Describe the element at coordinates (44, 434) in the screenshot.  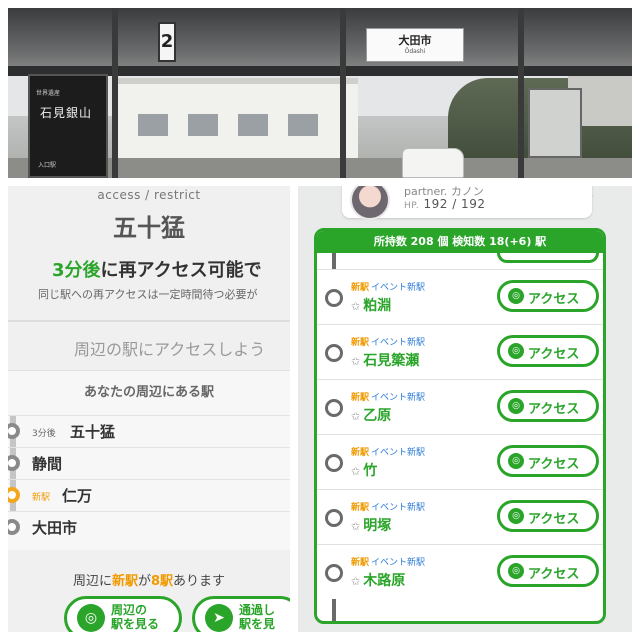
I see `station-tag: 3分後` at that location.